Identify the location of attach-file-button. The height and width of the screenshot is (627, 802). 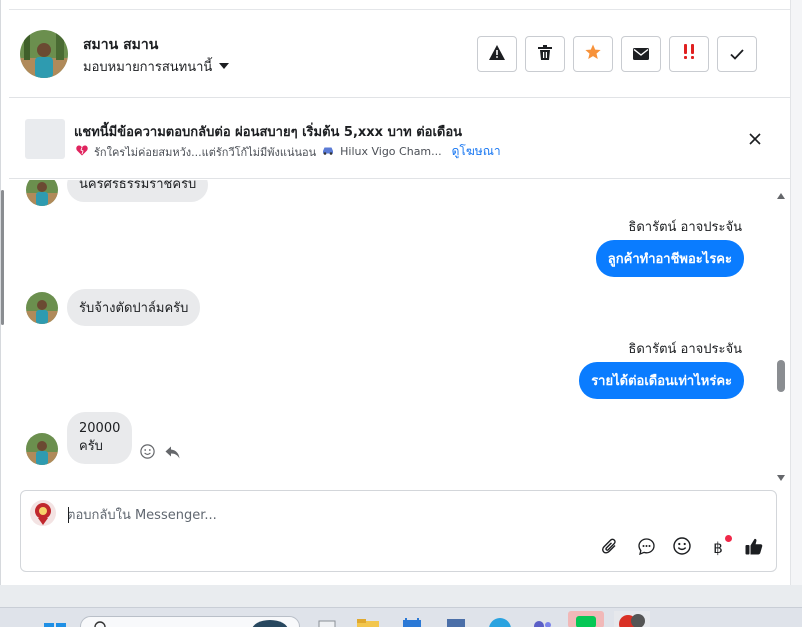
(610, 548).